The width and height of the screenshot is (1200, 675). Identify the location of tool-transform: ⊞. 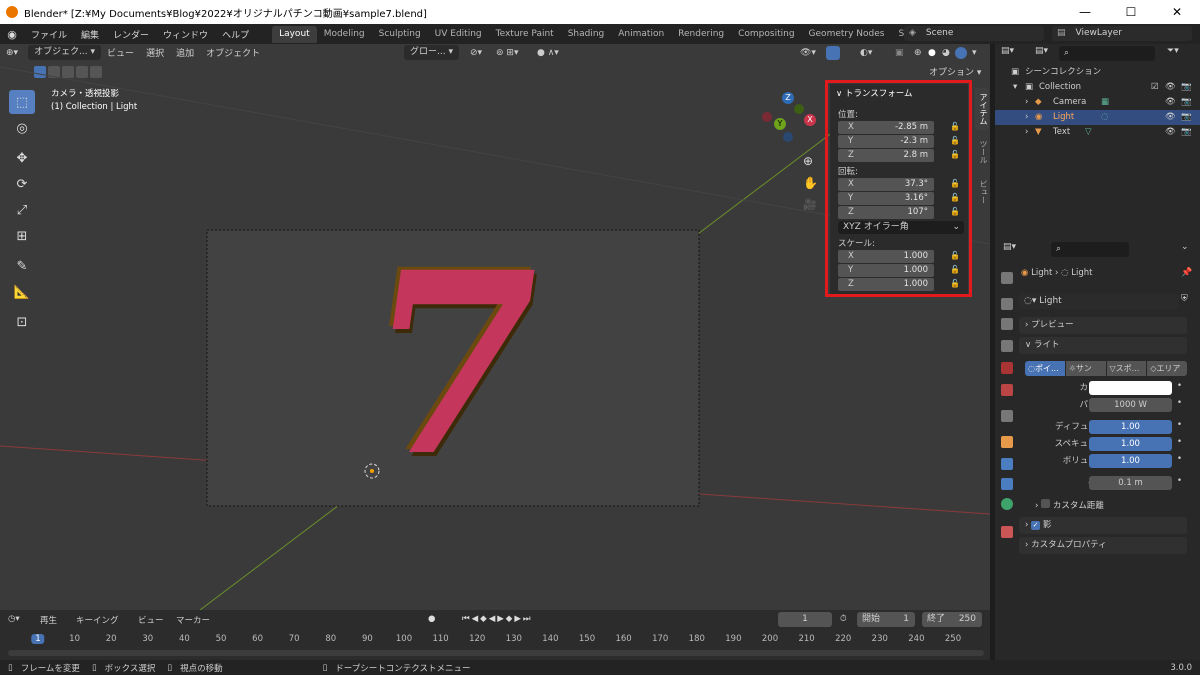
(22, 236).